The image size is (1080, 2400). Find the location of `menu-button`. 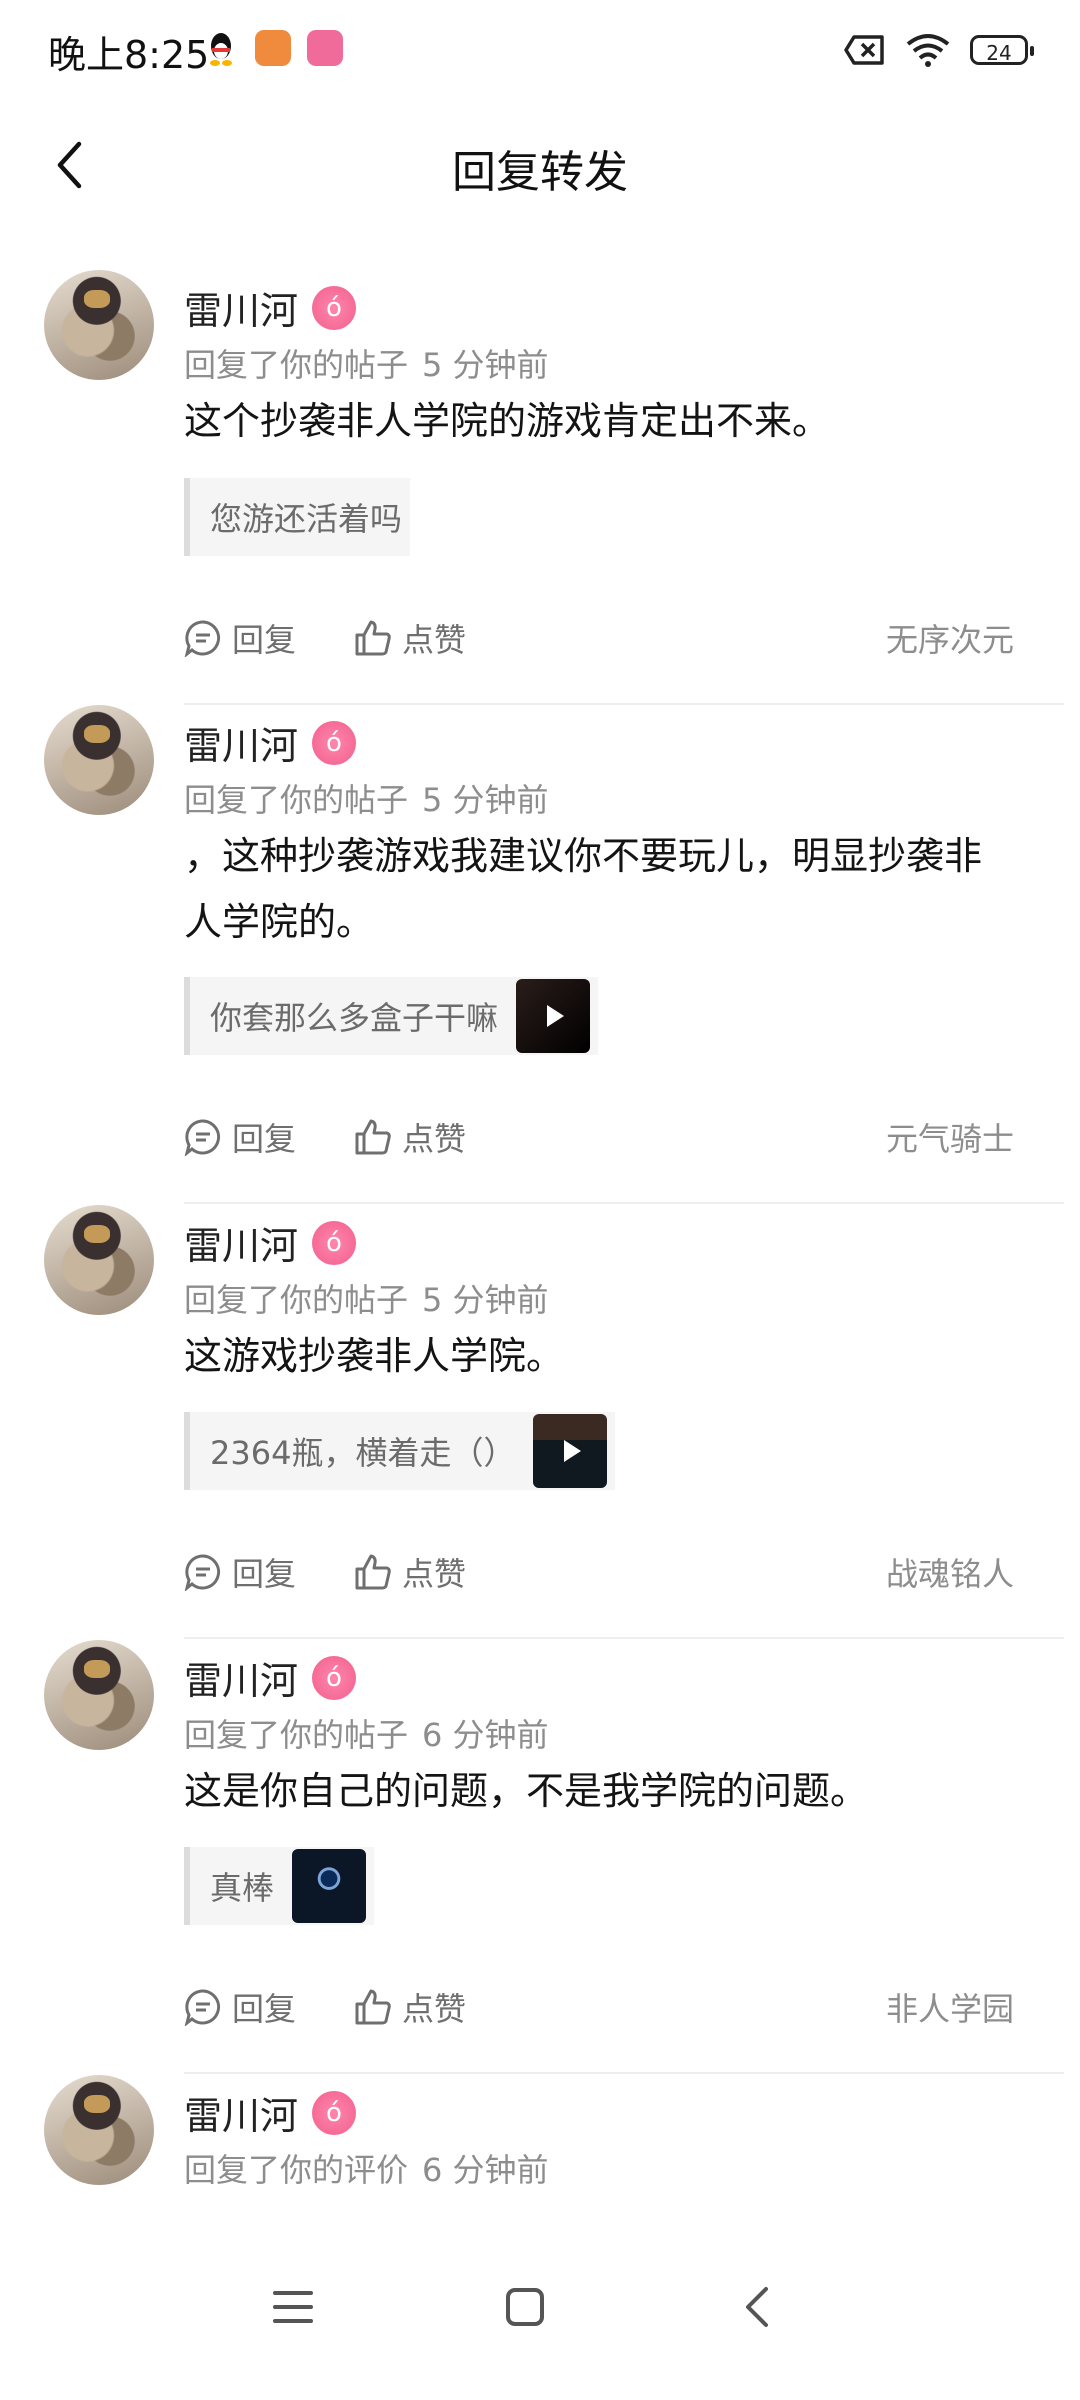

menu-button is located at coordinates (293, 2307).